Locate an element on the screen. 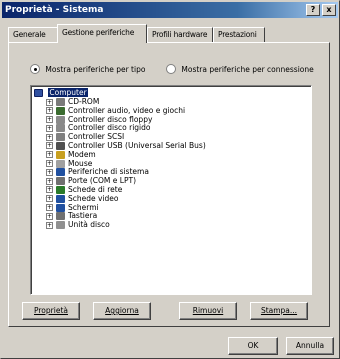  close-button: x is located at coordinates (329, 10).